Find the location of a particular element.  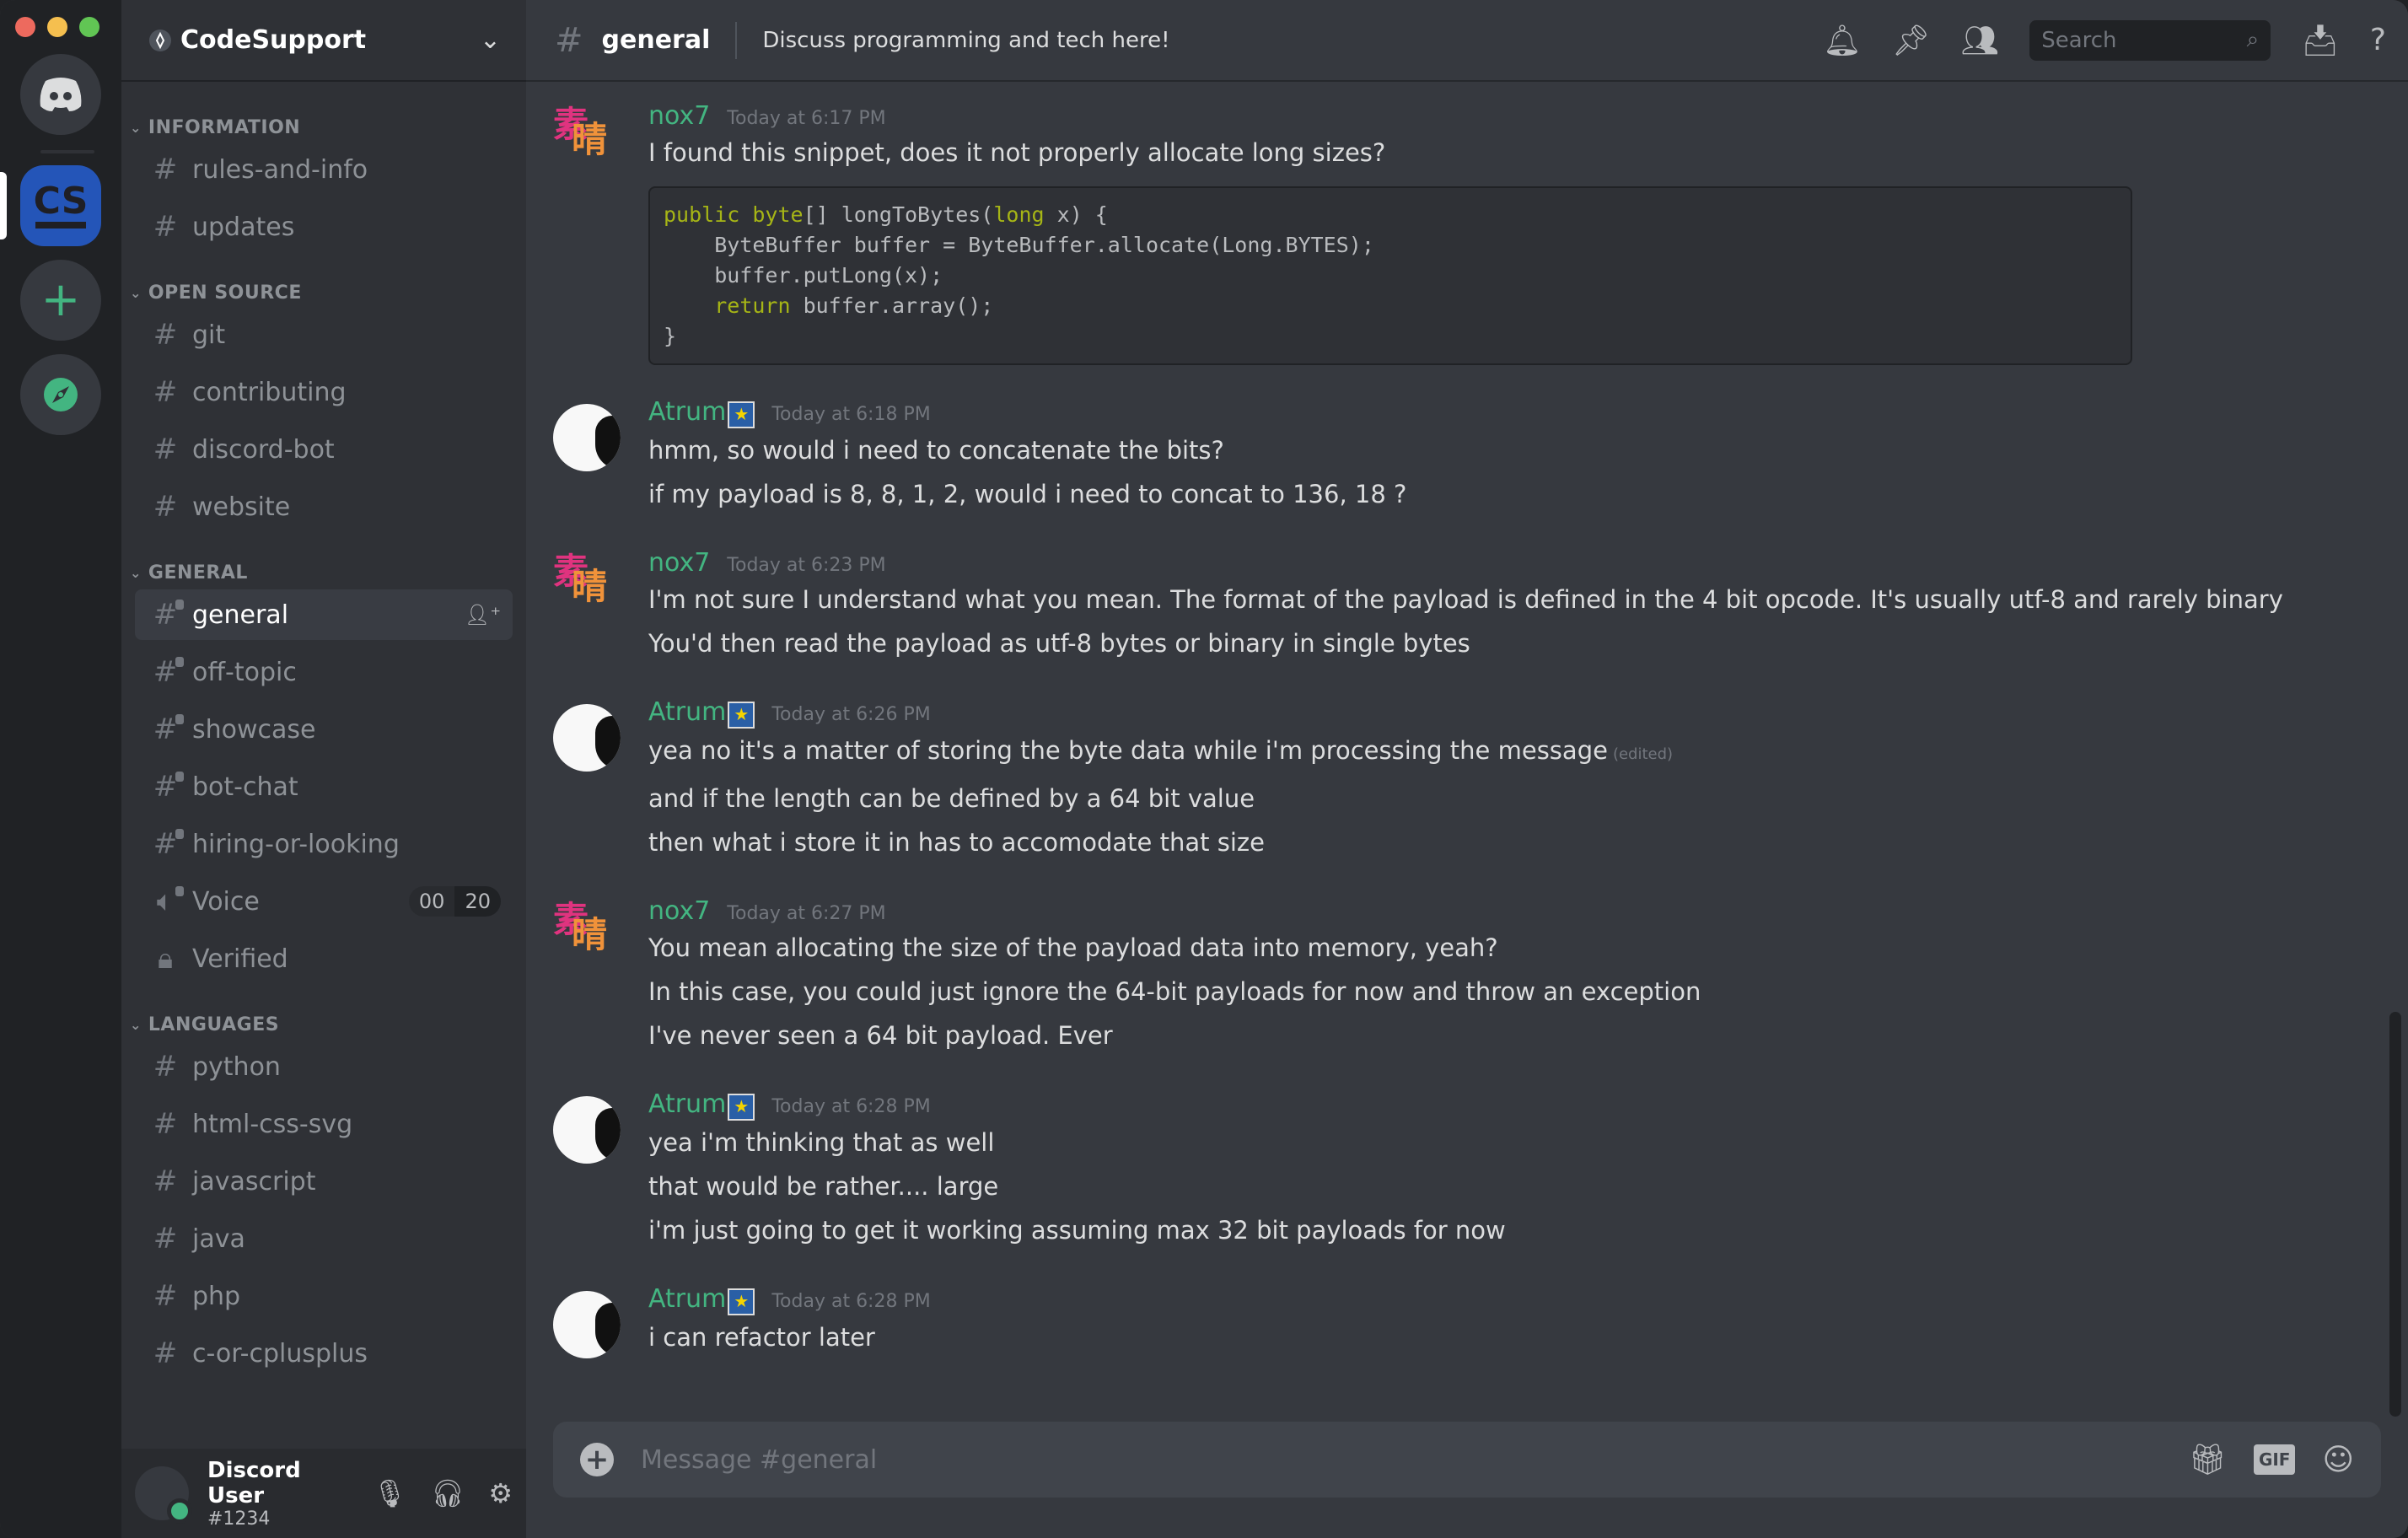

speaker-icon: 🔈︎ is located at coordinates (167, 901).